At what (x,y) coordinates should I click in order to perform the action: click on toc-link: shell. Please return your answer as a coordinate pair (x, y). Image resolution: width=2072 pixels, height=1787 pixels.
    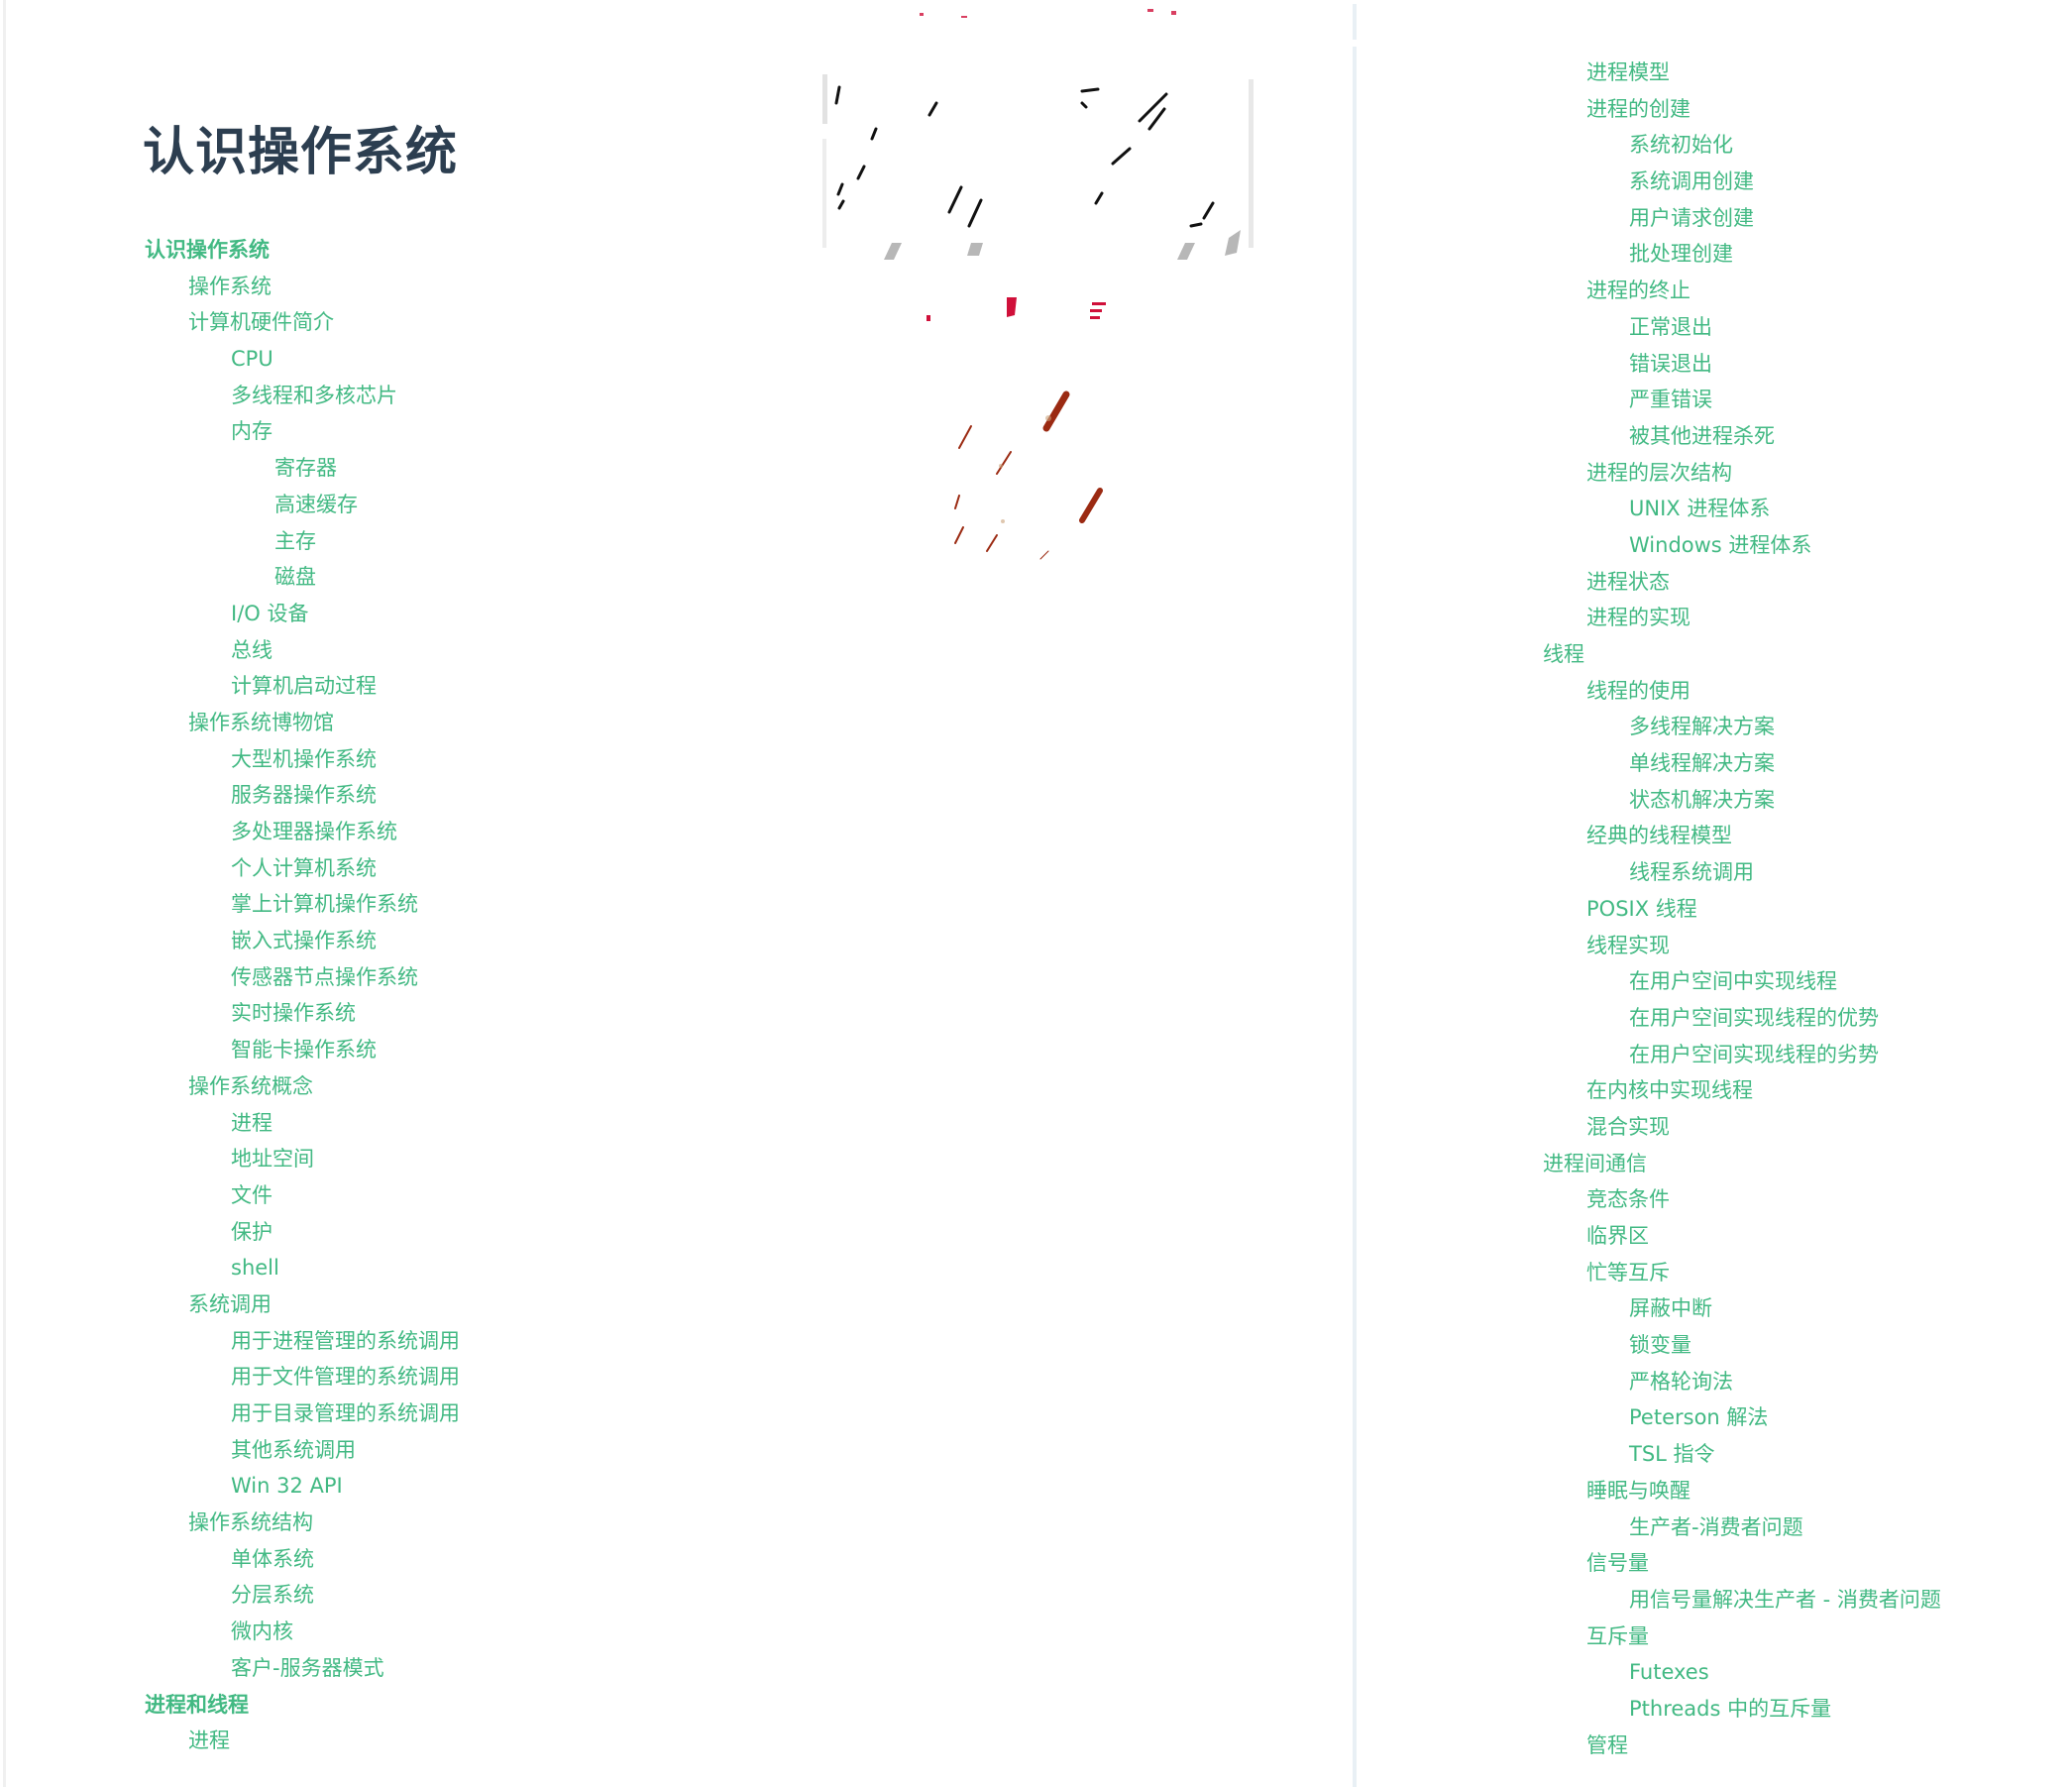
    Looking at the image, I should click on (255, 1268).